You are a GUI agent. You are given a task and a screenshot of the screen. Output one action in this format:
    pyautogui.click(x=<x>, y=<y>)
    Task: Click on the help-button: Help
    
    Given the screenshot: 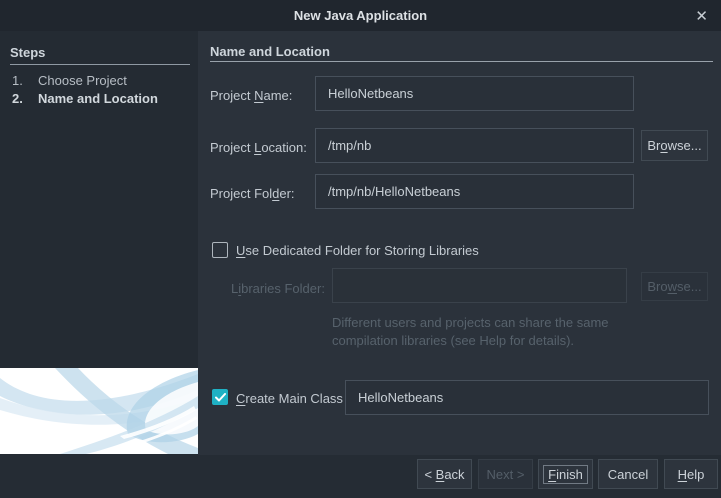 What is the action you would take?
    pyautogui.click(x=691, y=474)
    